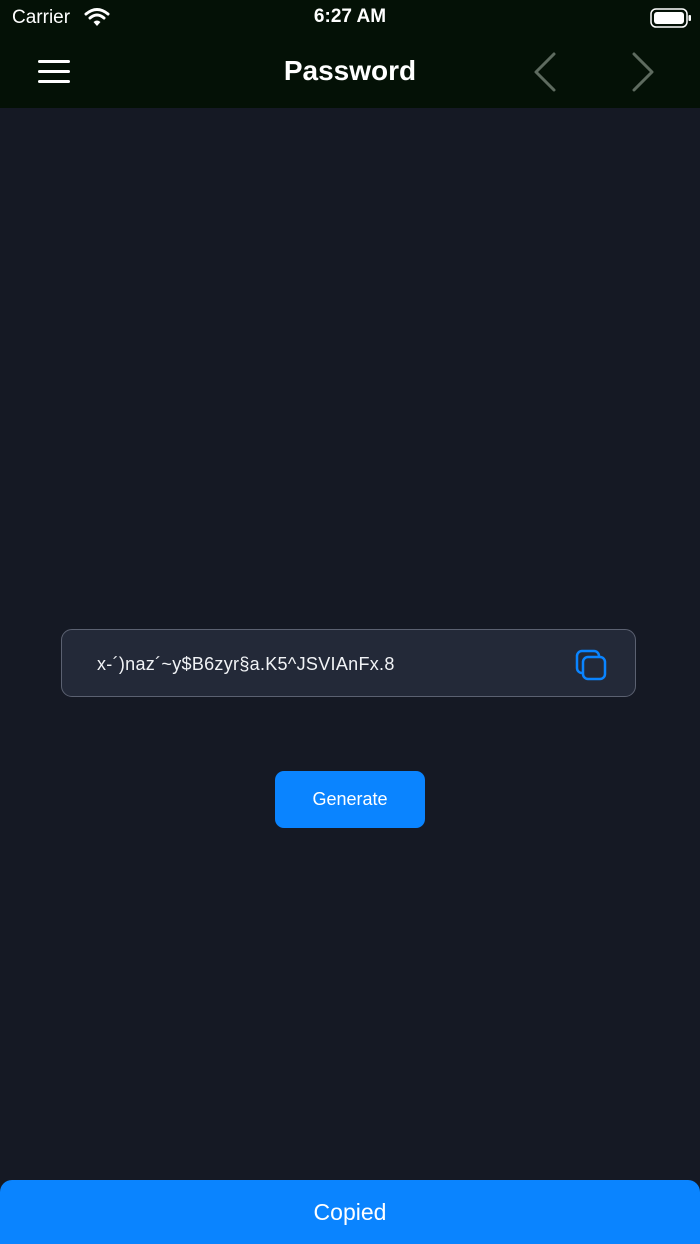 Image resolution: width=700 pixels, height=1244 pixels. I want to click on password-field: x-´)naz´~y$B6zyr§a.K5^JSVIAnFx.8, so click(348, 663).